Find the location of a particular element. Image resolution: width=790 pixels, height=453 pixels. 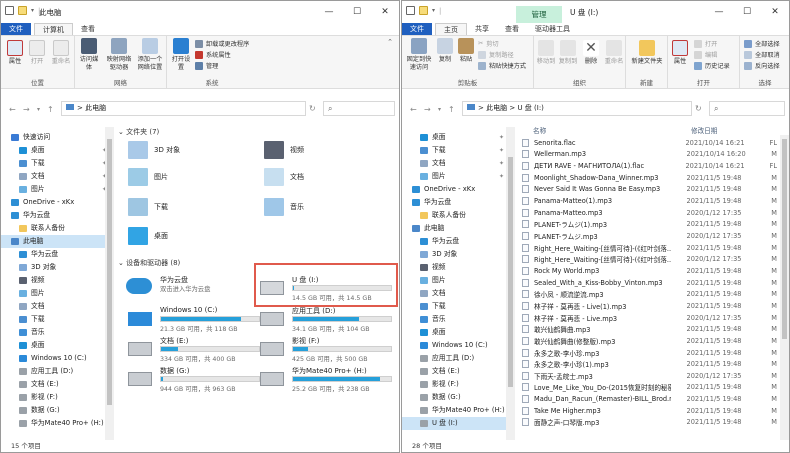

list-scrollbar-thumb is located at coordinates (784, 239).